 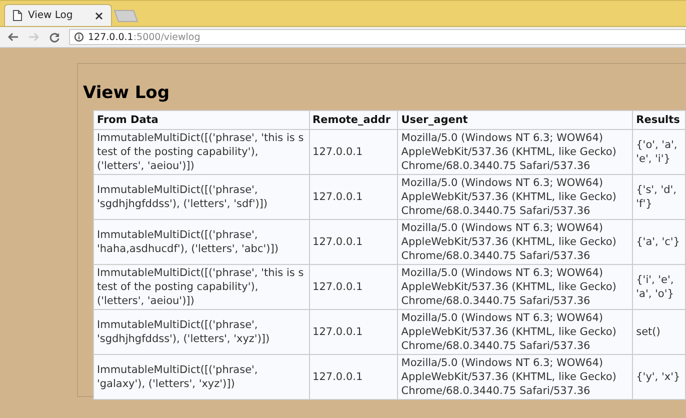 What do you see at coordinates (377, 37) in the screenshot?
I see `address-bar: 127.0.0.1:5000/viewlog` at bounding box center [377, 37].